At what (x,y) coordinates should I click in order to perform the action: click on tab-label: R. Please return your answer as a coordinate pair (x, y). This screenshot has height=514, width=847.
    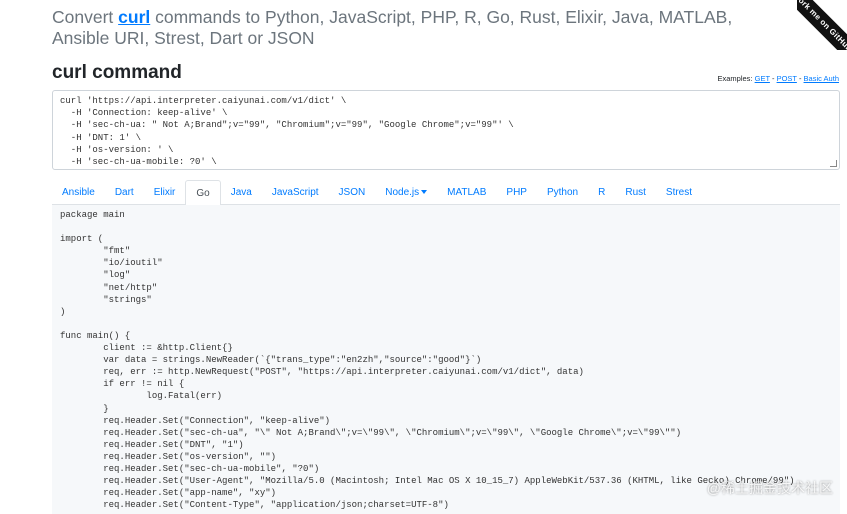
    Looking at the image, I should click on (602, 192).